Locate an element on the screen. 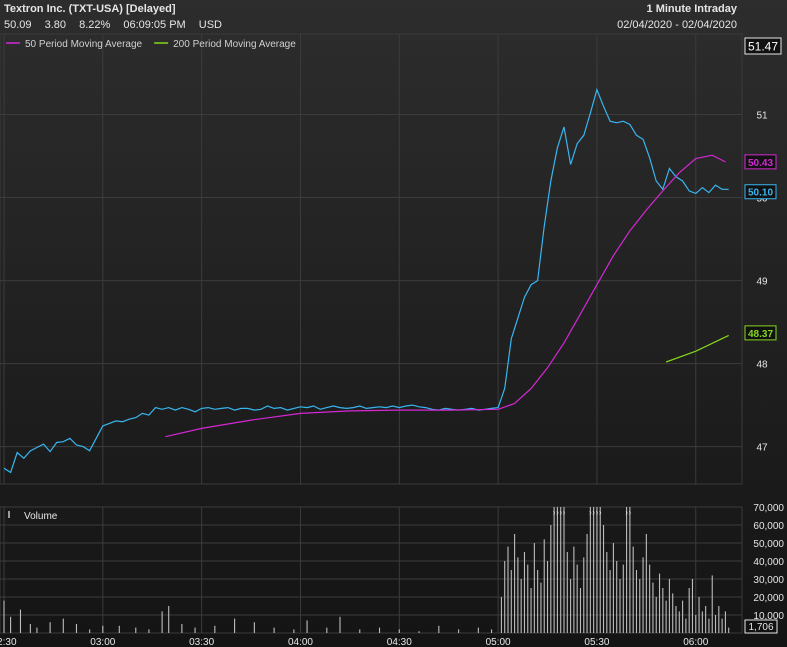 The width and height of the screenshot is (787, 647). legend-entry: 50 Period Moving Average is located at coordinates (84, 44).